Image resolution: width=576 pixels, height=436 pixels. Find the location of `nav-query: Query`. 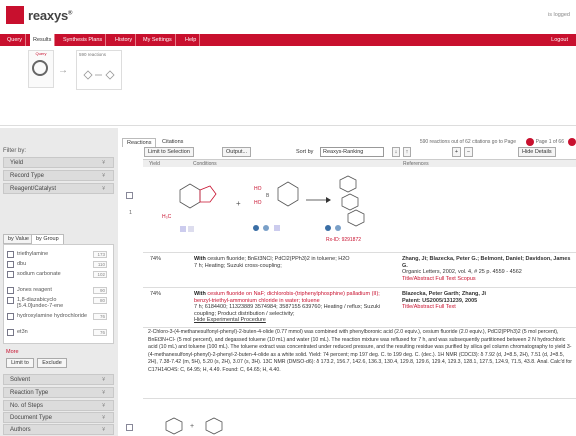

nav-query: Query is located at coordinates (15, 40).